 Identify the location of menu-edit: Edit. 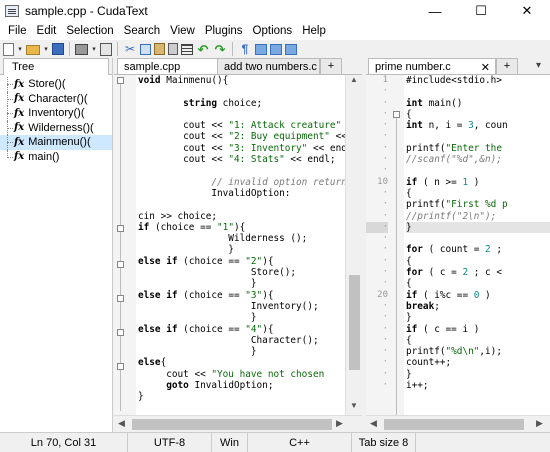
(47, 31).